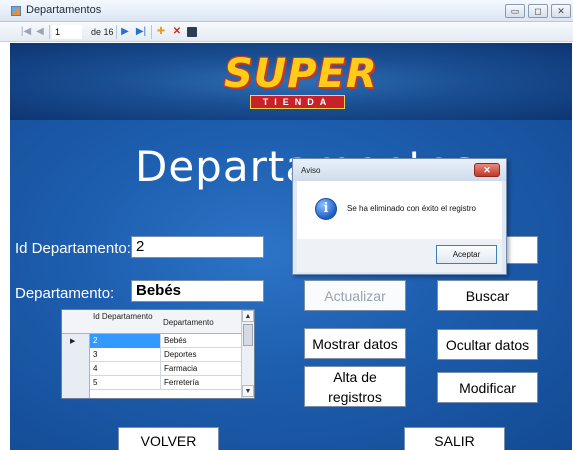 Image resolution: width=573 pixels, height=450 pixels. What do you see at coordinates (64, 10) in the screenshot?
I see `window-title: Departamentos` at bounding box center [64, 10].